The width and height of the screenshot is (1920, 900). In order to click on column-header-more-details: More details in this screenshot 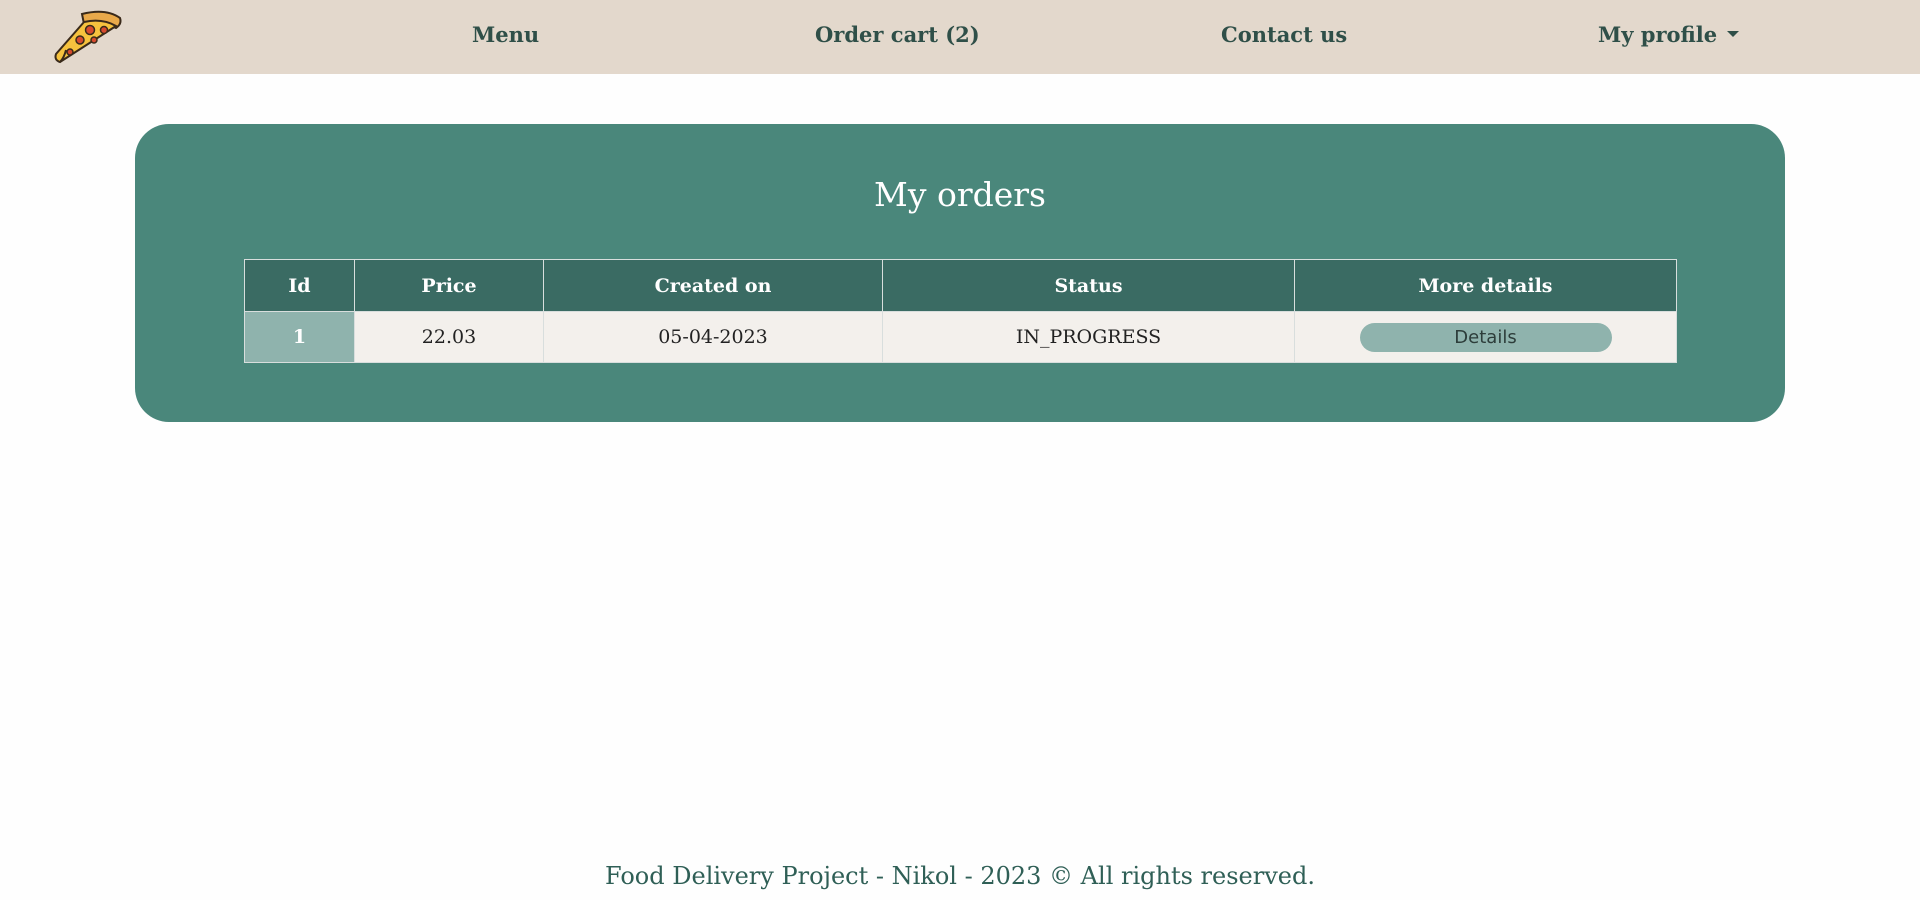, I will do `click(1485, 285)`.